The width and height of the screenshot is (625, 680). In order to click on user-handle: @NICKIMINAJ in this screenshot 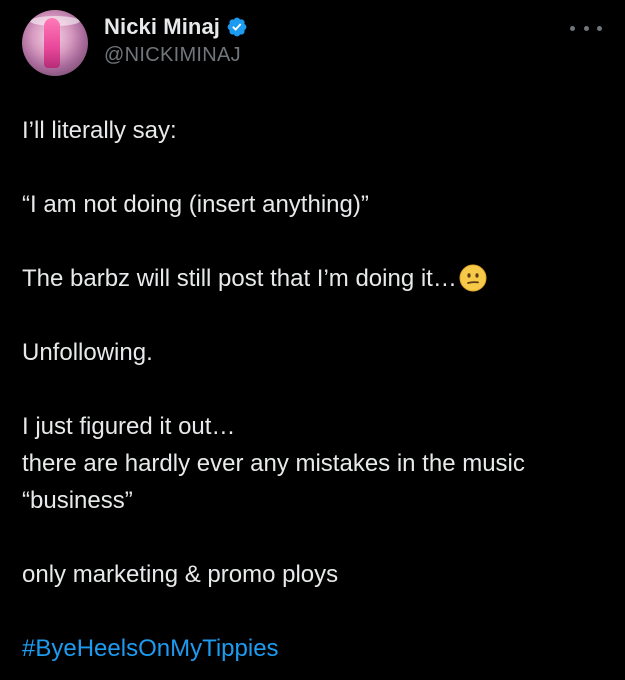, I will do `click(176, 55)`.